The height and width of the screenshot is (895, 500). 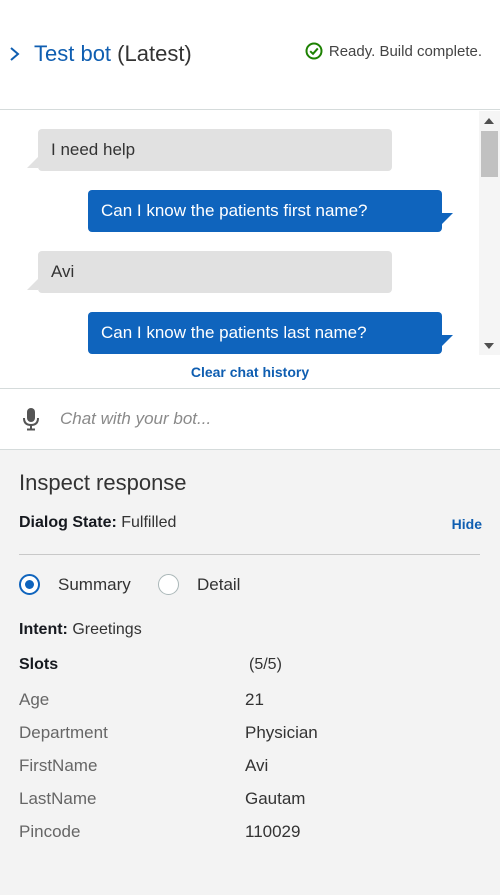 What do you see at coordinates (209, 272) in the screenshot?
I see `user-message: Avi` at bounding box center [209, 272].